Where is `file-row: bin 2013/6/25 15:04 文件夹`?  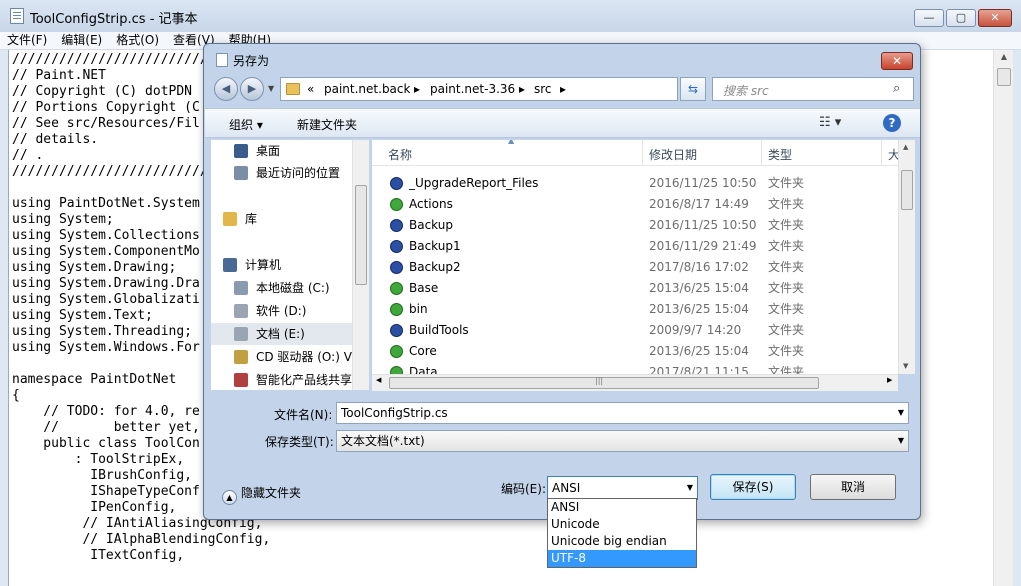 file-row: bin 2013/6/25 15:04 文件夹 is located at coordinates (635, 309).